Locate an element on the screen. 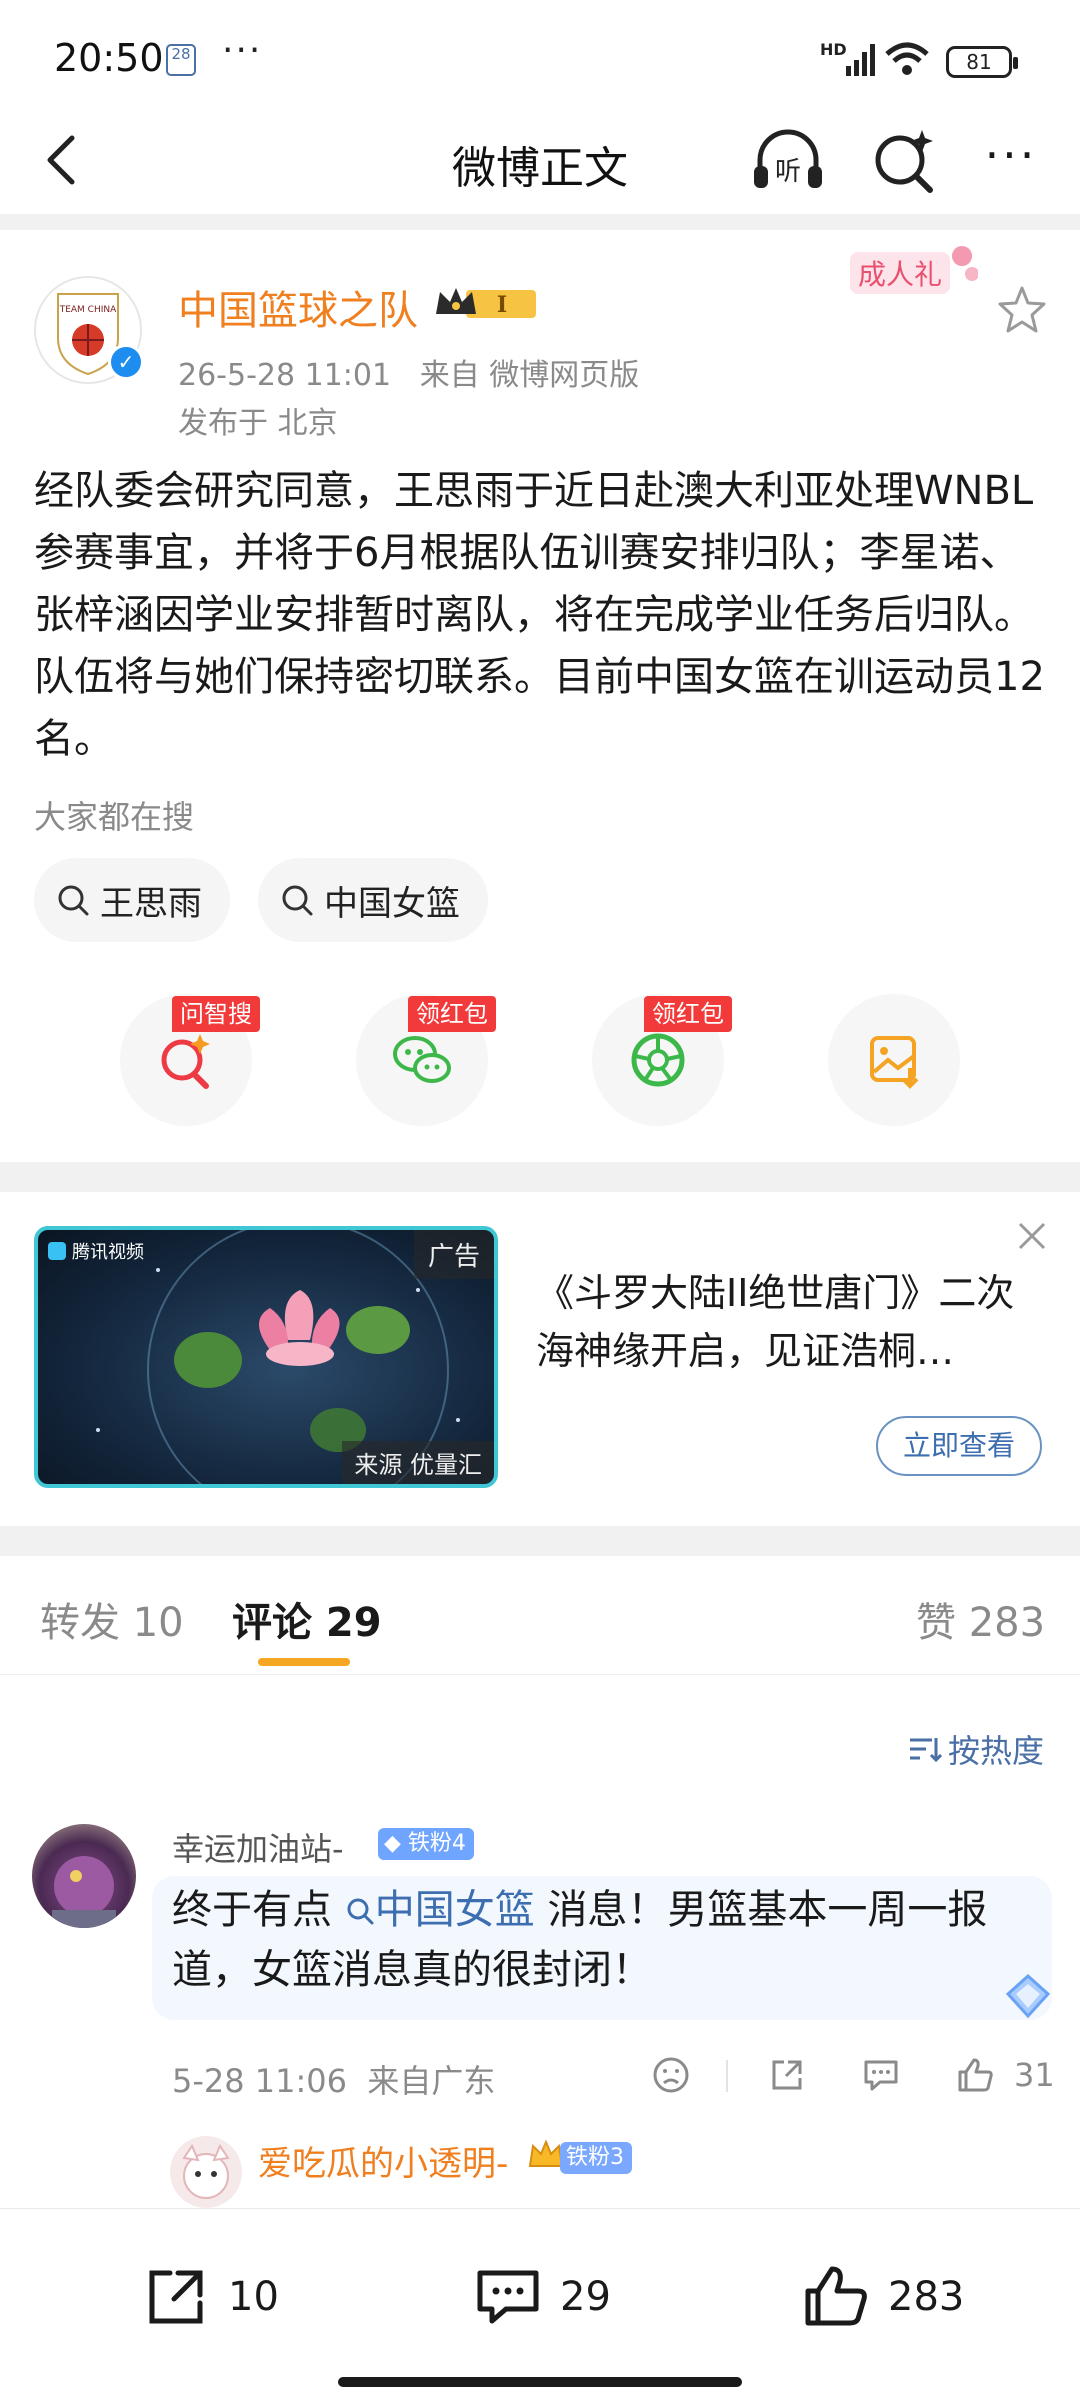 The height and width of the screenshot is (2400, 1080). like-count: 283 is located at coordinates (926, 2297).